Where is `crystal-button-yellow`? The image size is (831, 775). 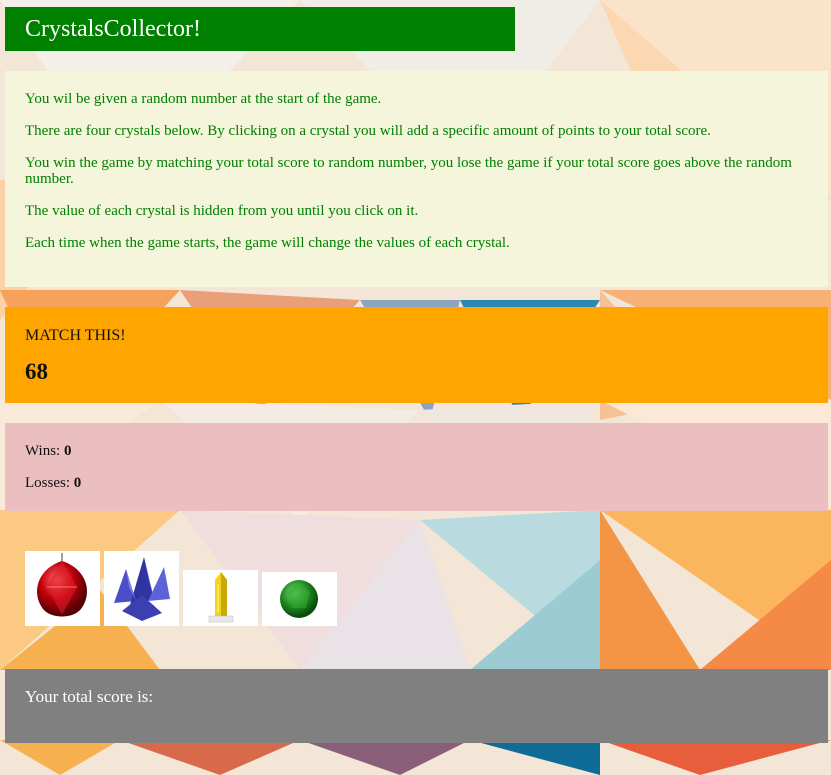 crystal-button-yellow is located at coordinates (220, 598).